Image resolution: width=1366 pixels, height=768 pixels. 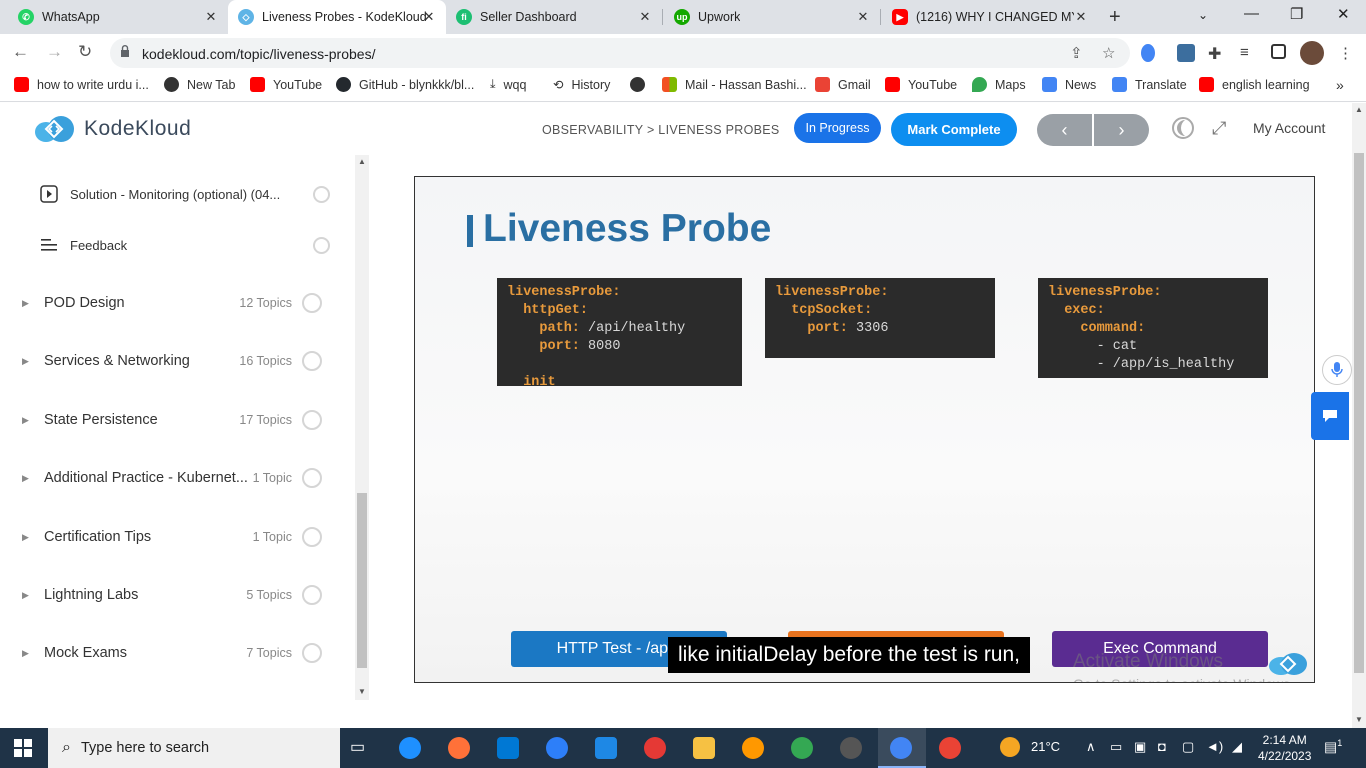 I want to click on windows-start-icon, so click(x=23, y=748).